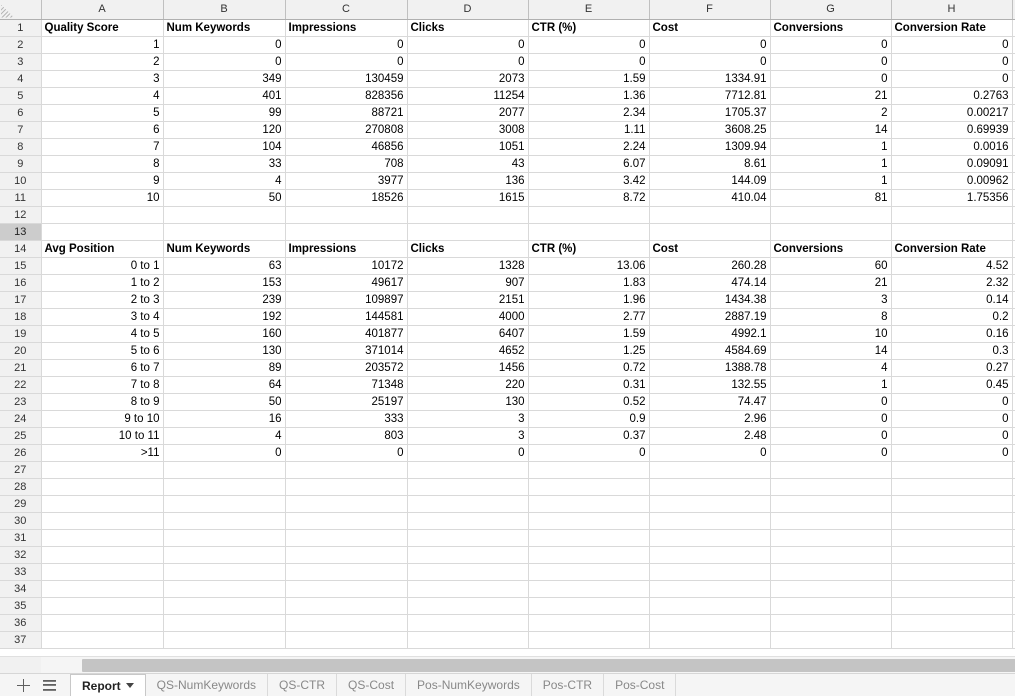  I want to click on cell-A16: 1 to 2, so click(102, 283).